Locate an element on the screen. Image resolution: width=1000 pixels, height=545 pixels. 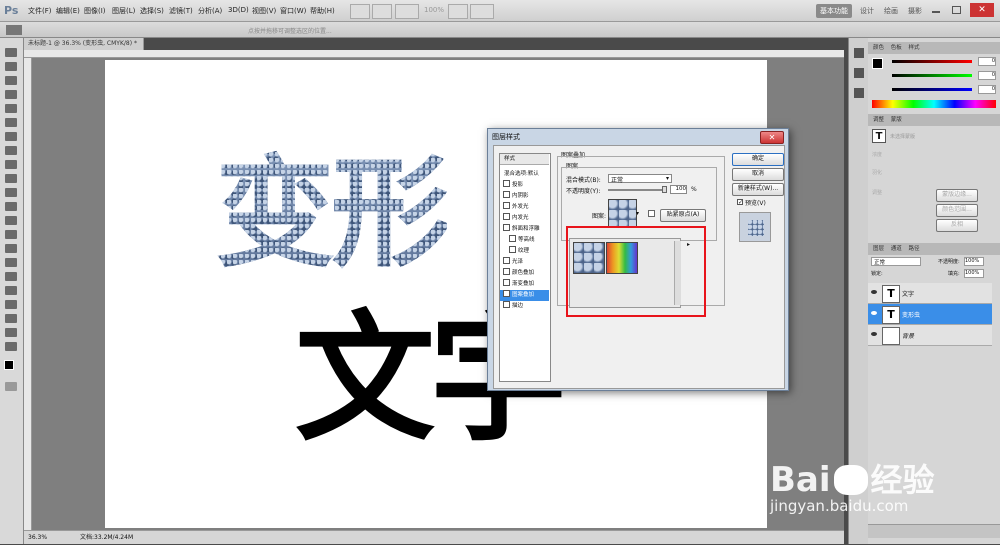
red-value: 0 is located at coordinates (987, 61).